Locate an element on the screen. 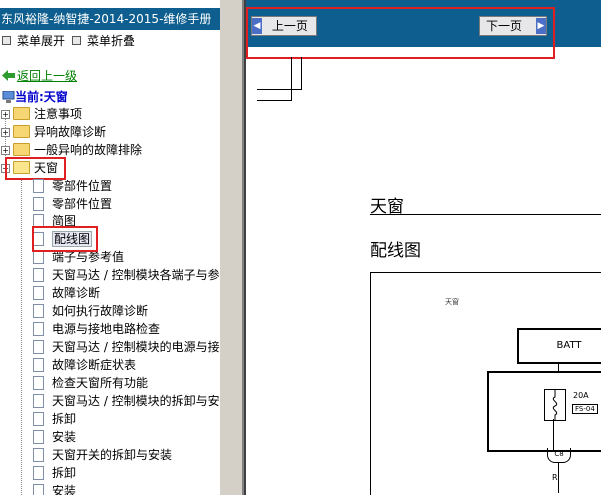 Image resolution: width=601 pixels, height=495 pixels. tree-item: 电源与接地电路检查 is located at coordinates (96, 329).